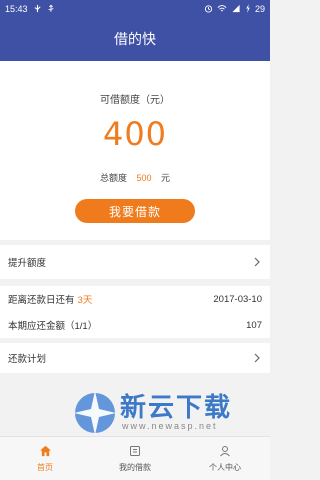 This screenshot has height=480, width=320. Describe the element at coordinates (113, 178) in the screenshot. I see `total-quota-label: 总额度` at that location.